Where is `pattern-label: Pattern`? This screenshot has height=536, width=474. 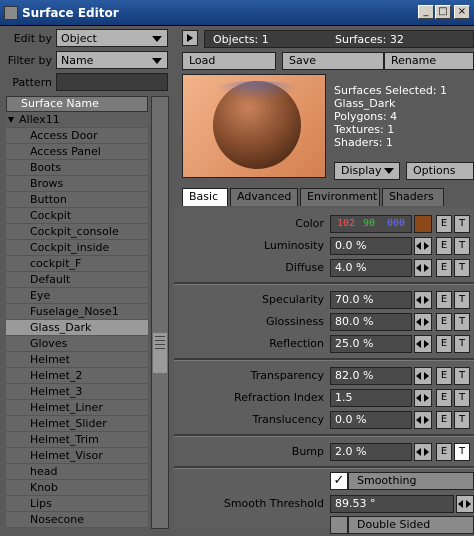
pattern-label: Pattern is located at coordinates (32, 82).